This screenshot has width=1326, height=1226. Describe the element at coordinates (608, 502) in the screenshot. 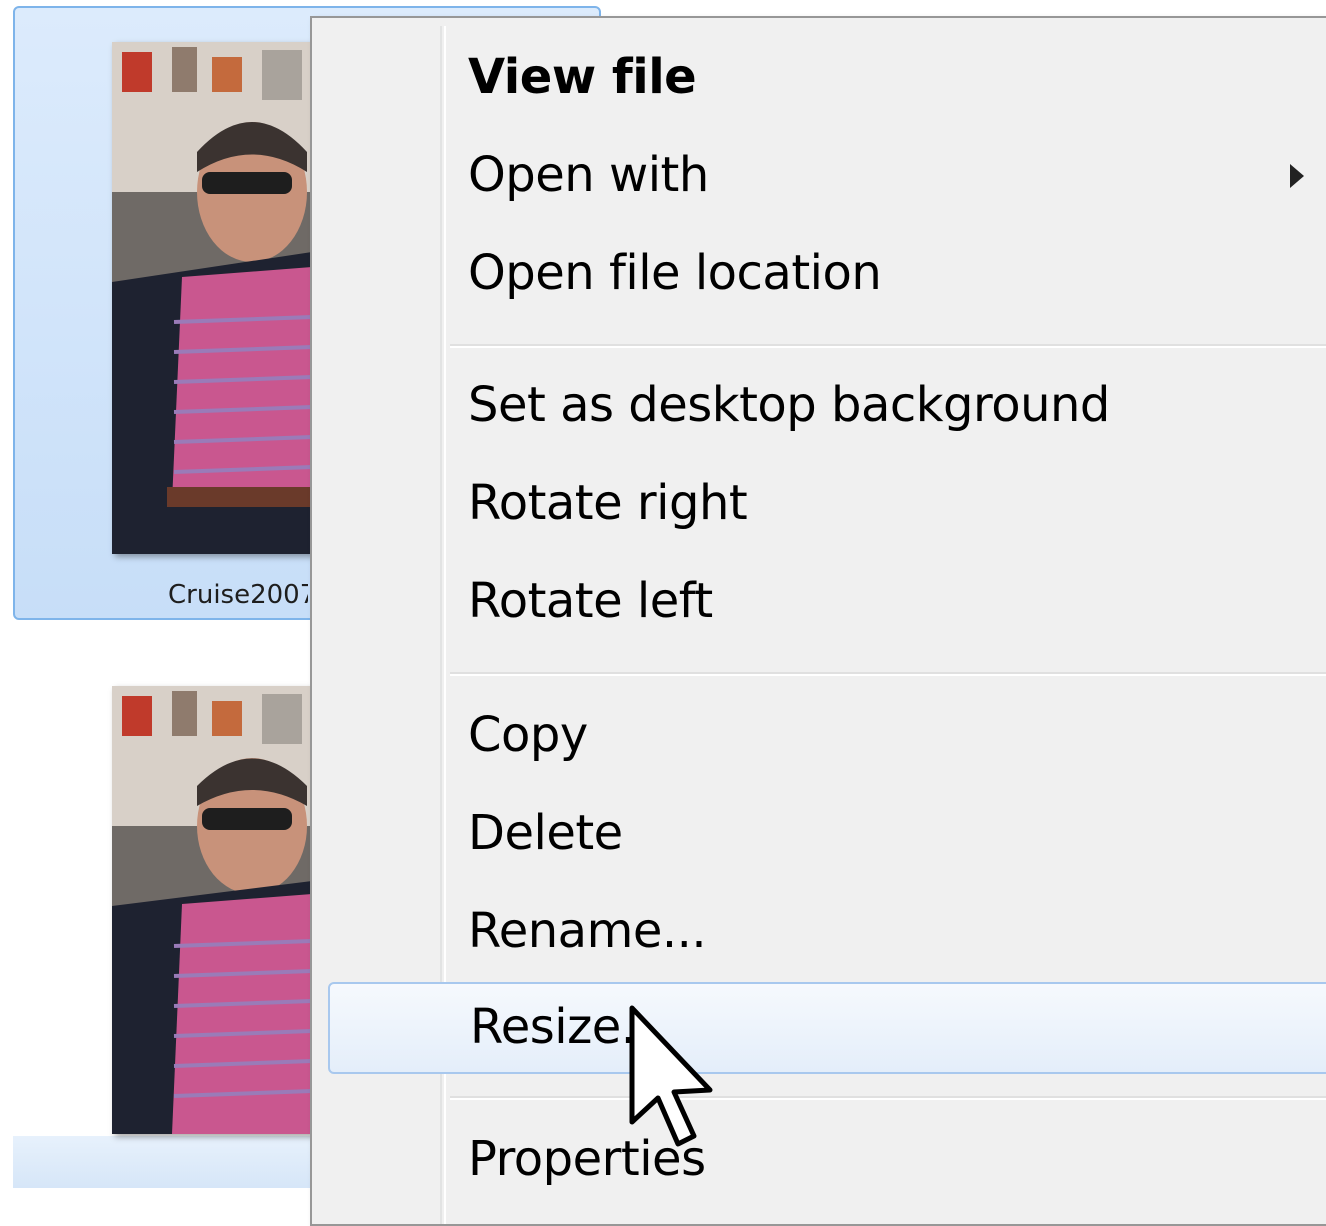

I see `menu-item-label: Rotate right` at that location.